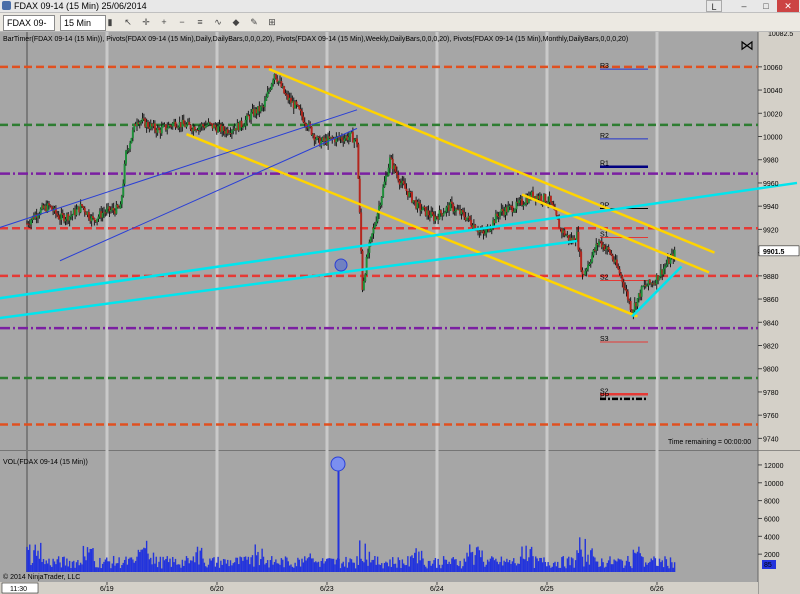 Image resolution: width=800 pixels, height=594 pixels. What do you see at coordinates (236, 22) in the screenshot?
I see `strategy-icon: ◆` at bounding box center [236, 22].